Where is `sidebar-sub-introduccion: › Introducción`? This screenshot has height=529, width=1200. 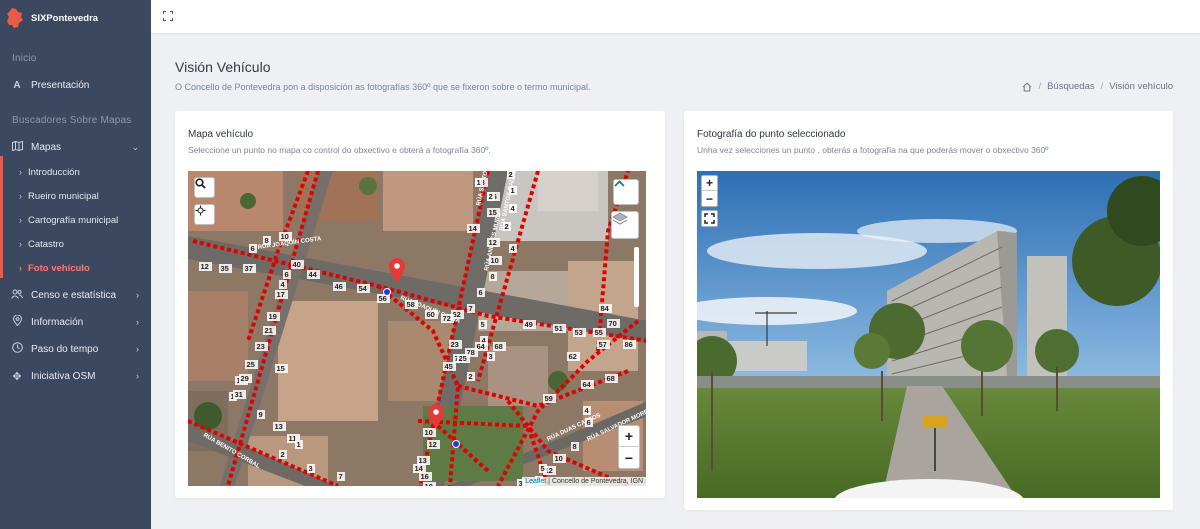 sidebar-sub-introduccion: › Introducción is located at coordinates (75, 172).